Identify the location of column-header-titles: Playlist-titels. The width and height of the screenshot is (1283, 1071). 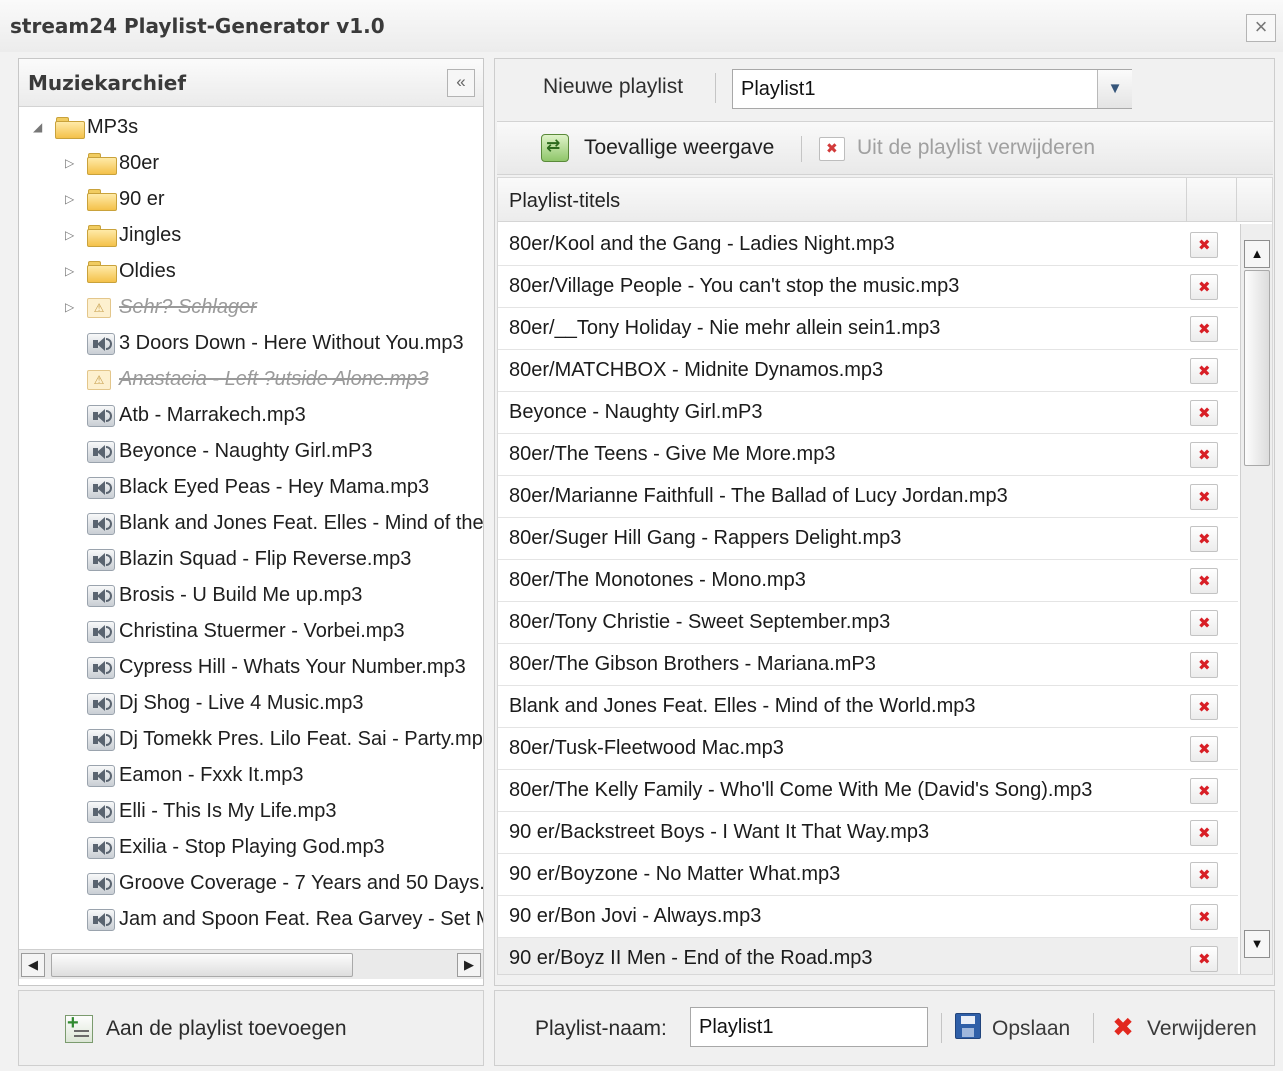
(564, 201).